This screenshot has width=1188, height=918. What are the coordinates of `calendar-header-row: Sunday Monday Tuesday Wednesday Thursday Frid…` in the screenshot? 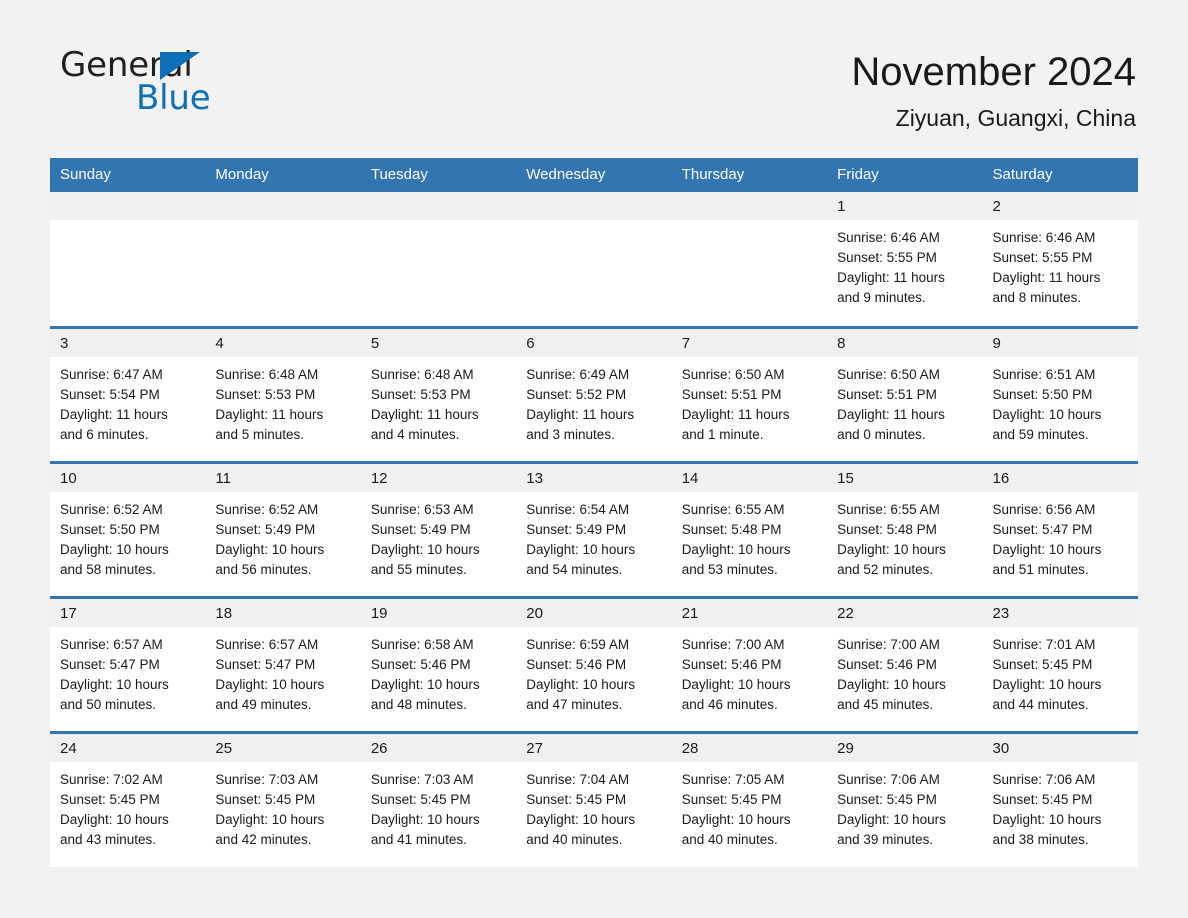 It's located at (594, 175).